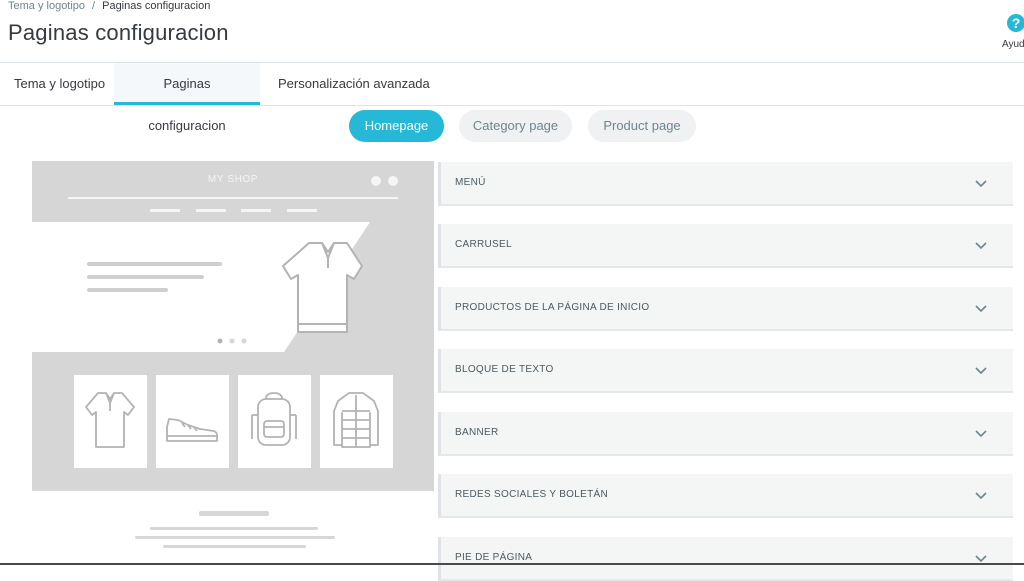 Image resolution: width=1024 pixels, height=581 pixels. What do you see at coordinates (642, 126) in the screenshot?
I see `product-page-button: Product page` at bounding box center [642, 126].